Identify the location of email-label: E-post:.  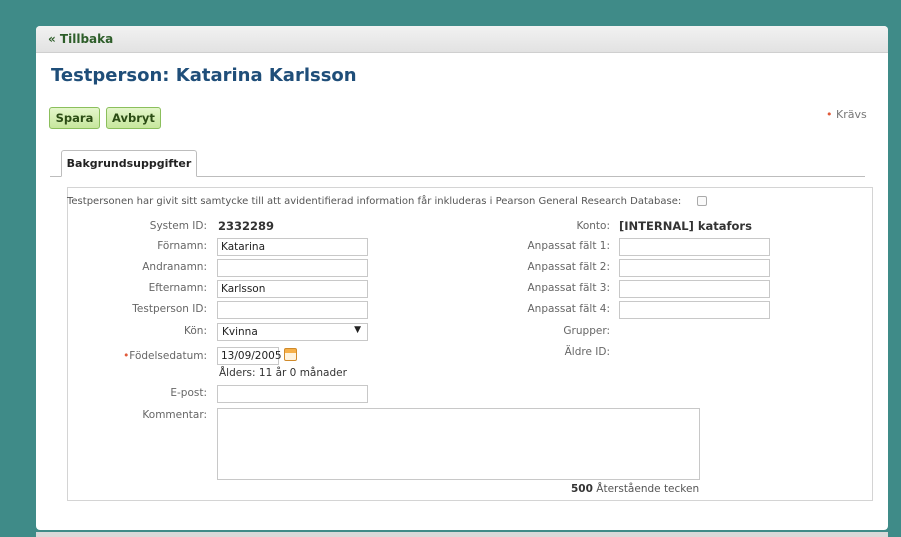
(188, 393).